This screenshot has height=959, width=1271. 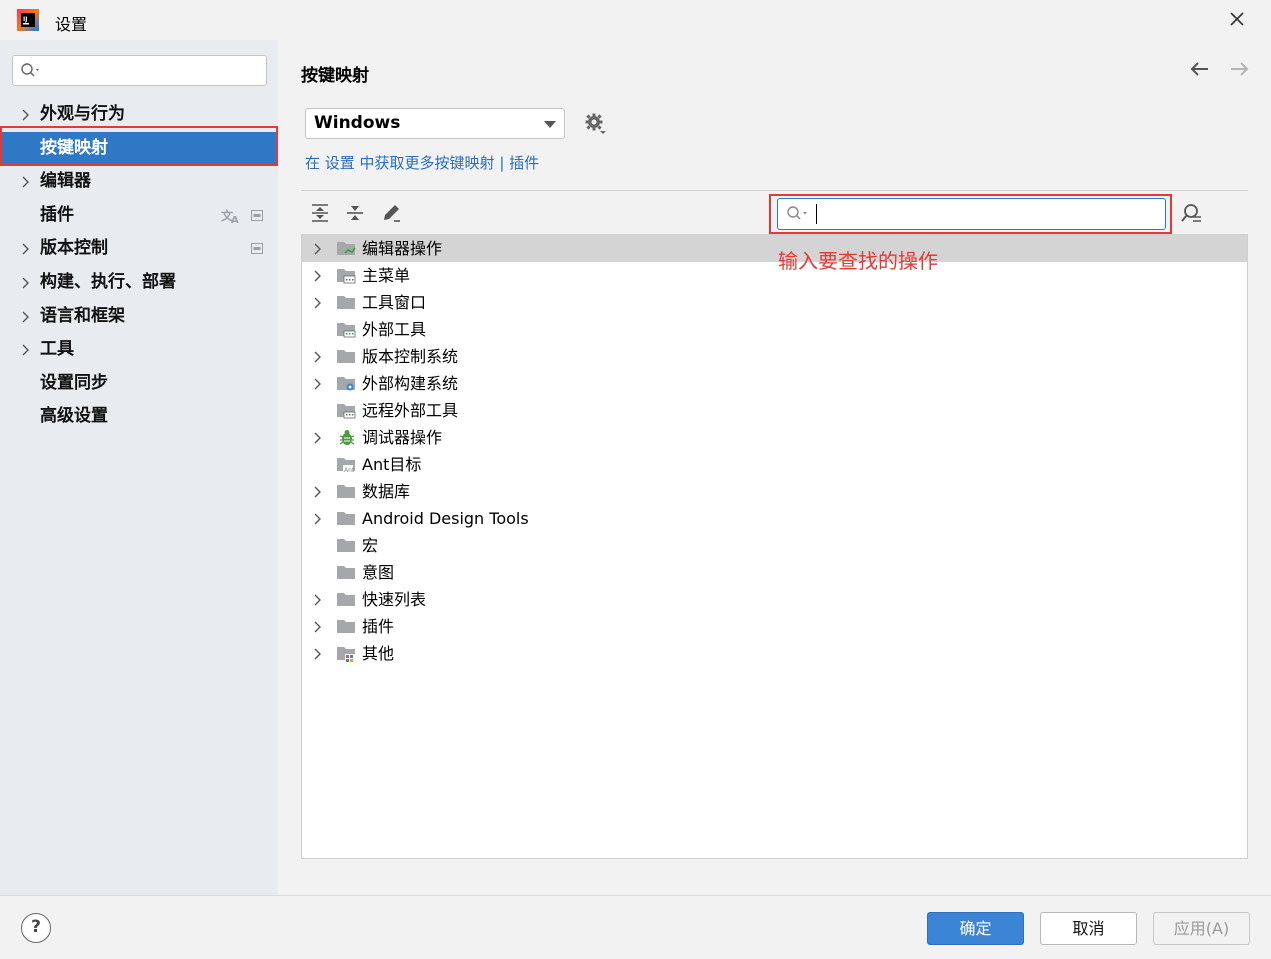 What do you see at coordinates (402, 437) in the screenshot?
I see `tree-row-label: 调试器操作` at bounding box center [402, 437].